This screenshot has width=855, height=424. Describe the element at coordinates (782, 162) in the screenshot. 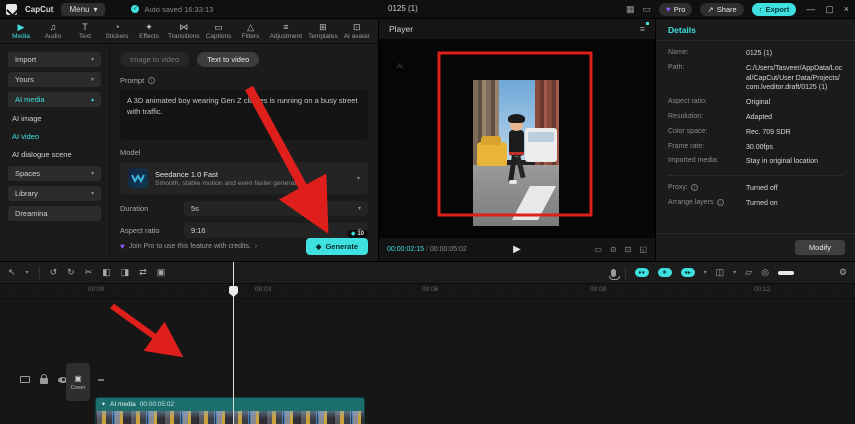

I see `detail-value: Stay in original location` at that location.